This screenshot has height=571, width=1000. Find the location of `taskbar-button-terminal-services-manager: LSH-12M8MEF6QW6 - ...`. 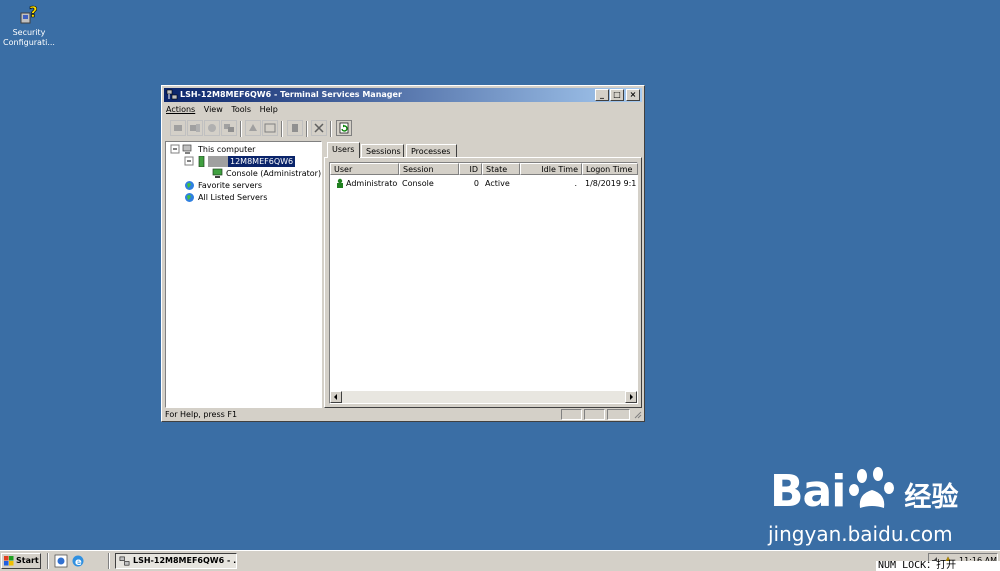

taskbar-button-terminal-services-manager: LSH-12M8MEF6QW6 - ... is located at coordinates (176, 561).